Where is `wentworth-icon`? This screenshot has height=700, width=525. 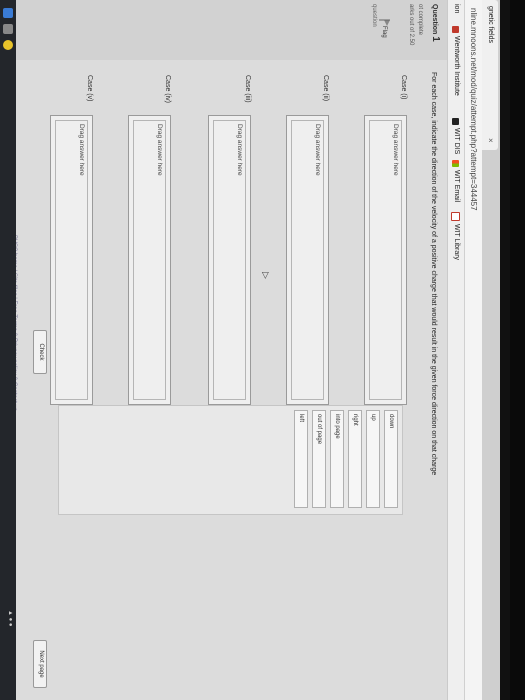 wentworth-icon is located at coordinates (456, 29).